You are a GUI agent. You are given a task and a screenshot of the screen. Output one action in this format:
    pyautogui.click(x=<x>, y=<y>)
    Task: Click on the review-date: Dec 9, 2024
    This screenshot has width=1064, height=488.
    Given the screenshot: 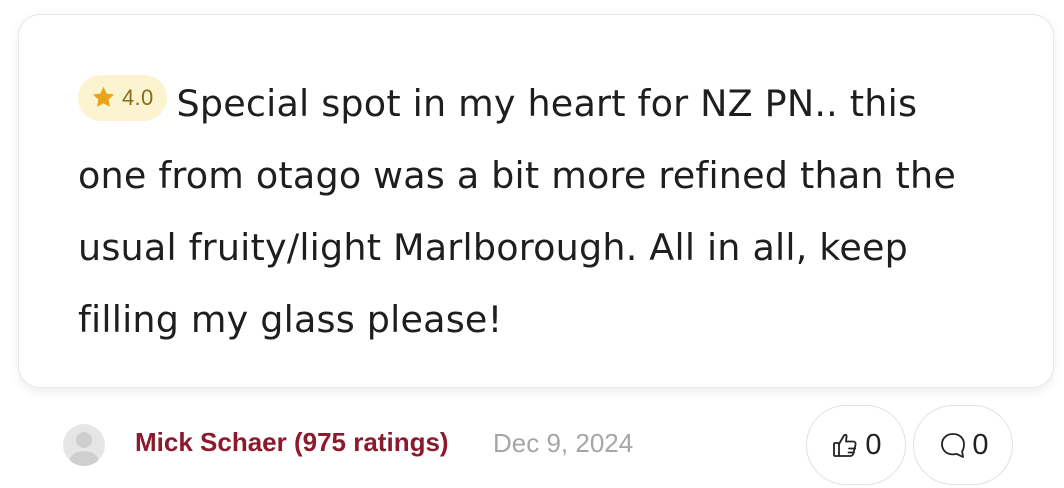 What is the action you would take?
    pyautogui.click(x=563, y=443)
    